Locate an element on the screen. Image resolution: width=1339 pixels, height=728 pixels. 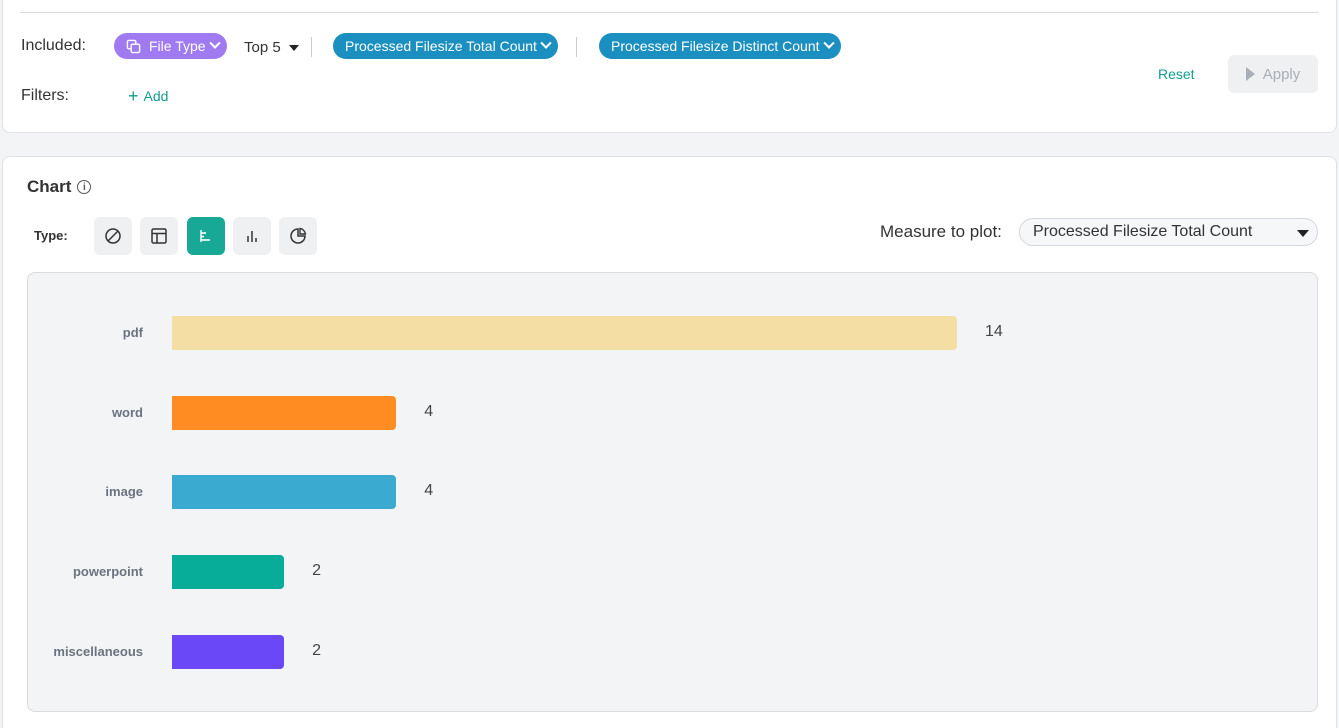
type-label: Type: is located at coordinates (51, 235).